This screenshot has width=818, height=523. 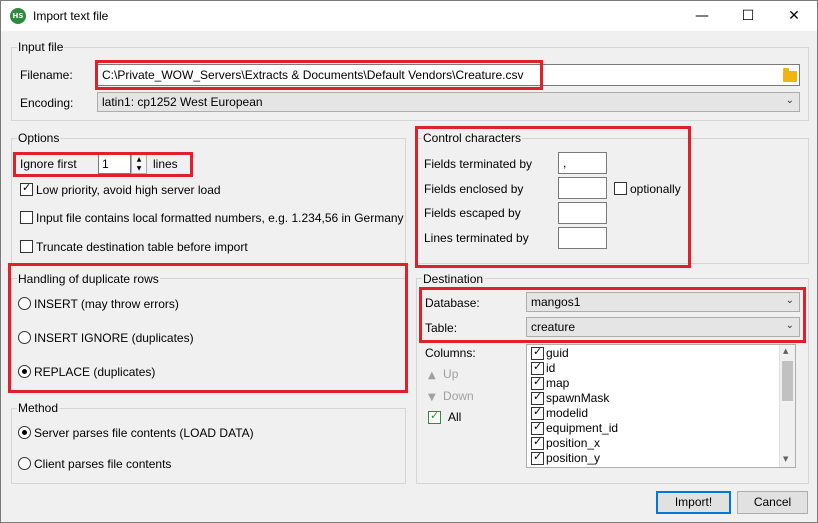 I want to click on column-name: spawnMask, so click(x=578, y=398).